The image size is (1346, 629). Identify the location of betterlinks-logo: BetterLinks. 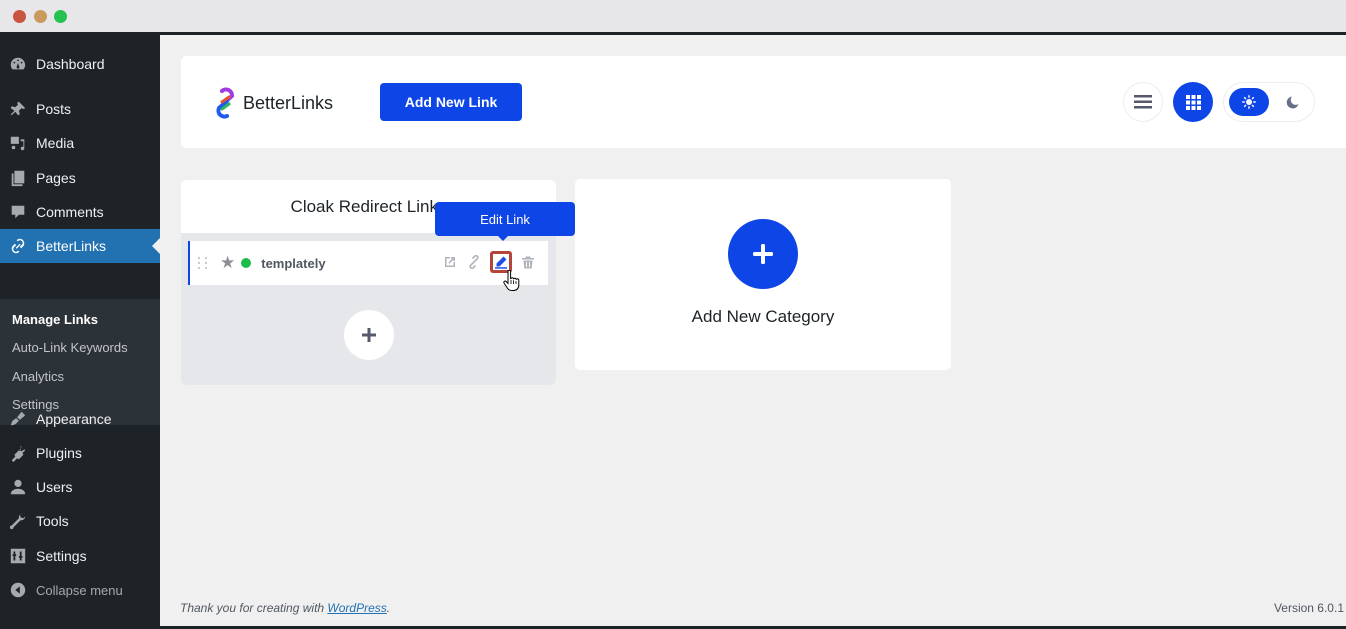
(273, 103).